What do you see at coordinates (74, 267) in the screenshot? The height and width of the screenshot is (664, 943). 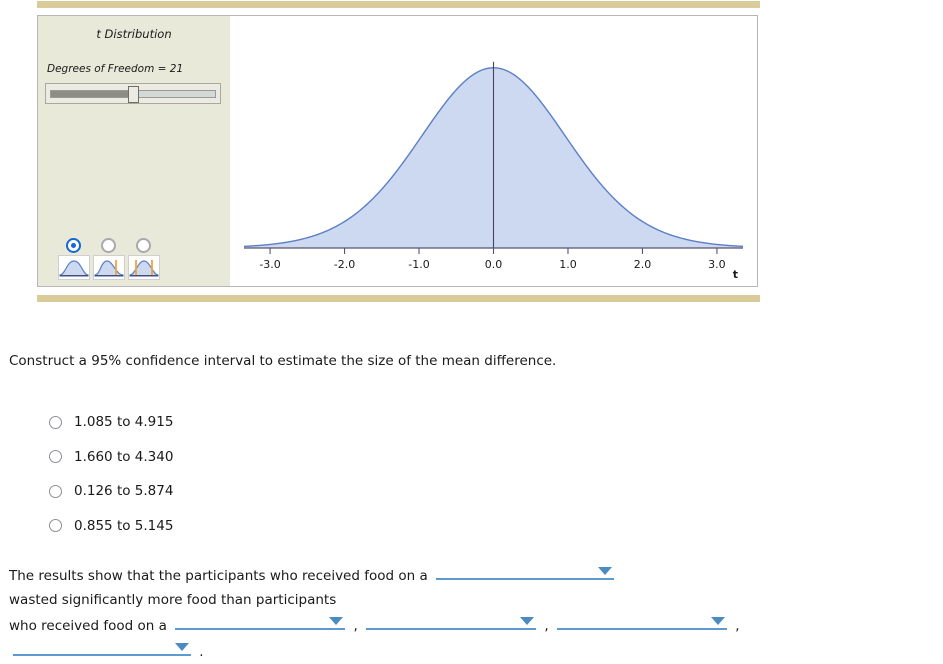 I see `no-tails-icon` at bounding box center [74, 267].